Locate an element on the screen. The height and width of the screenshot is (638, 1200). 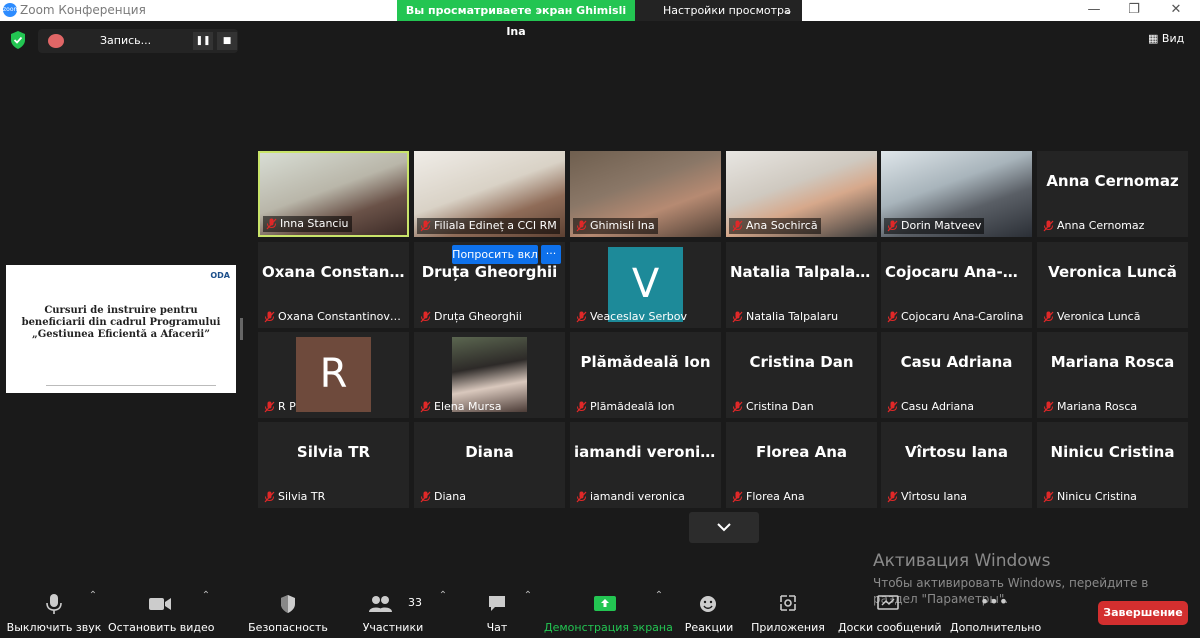
view-button: ▦ Вид is located at coordinates (1170, 39).